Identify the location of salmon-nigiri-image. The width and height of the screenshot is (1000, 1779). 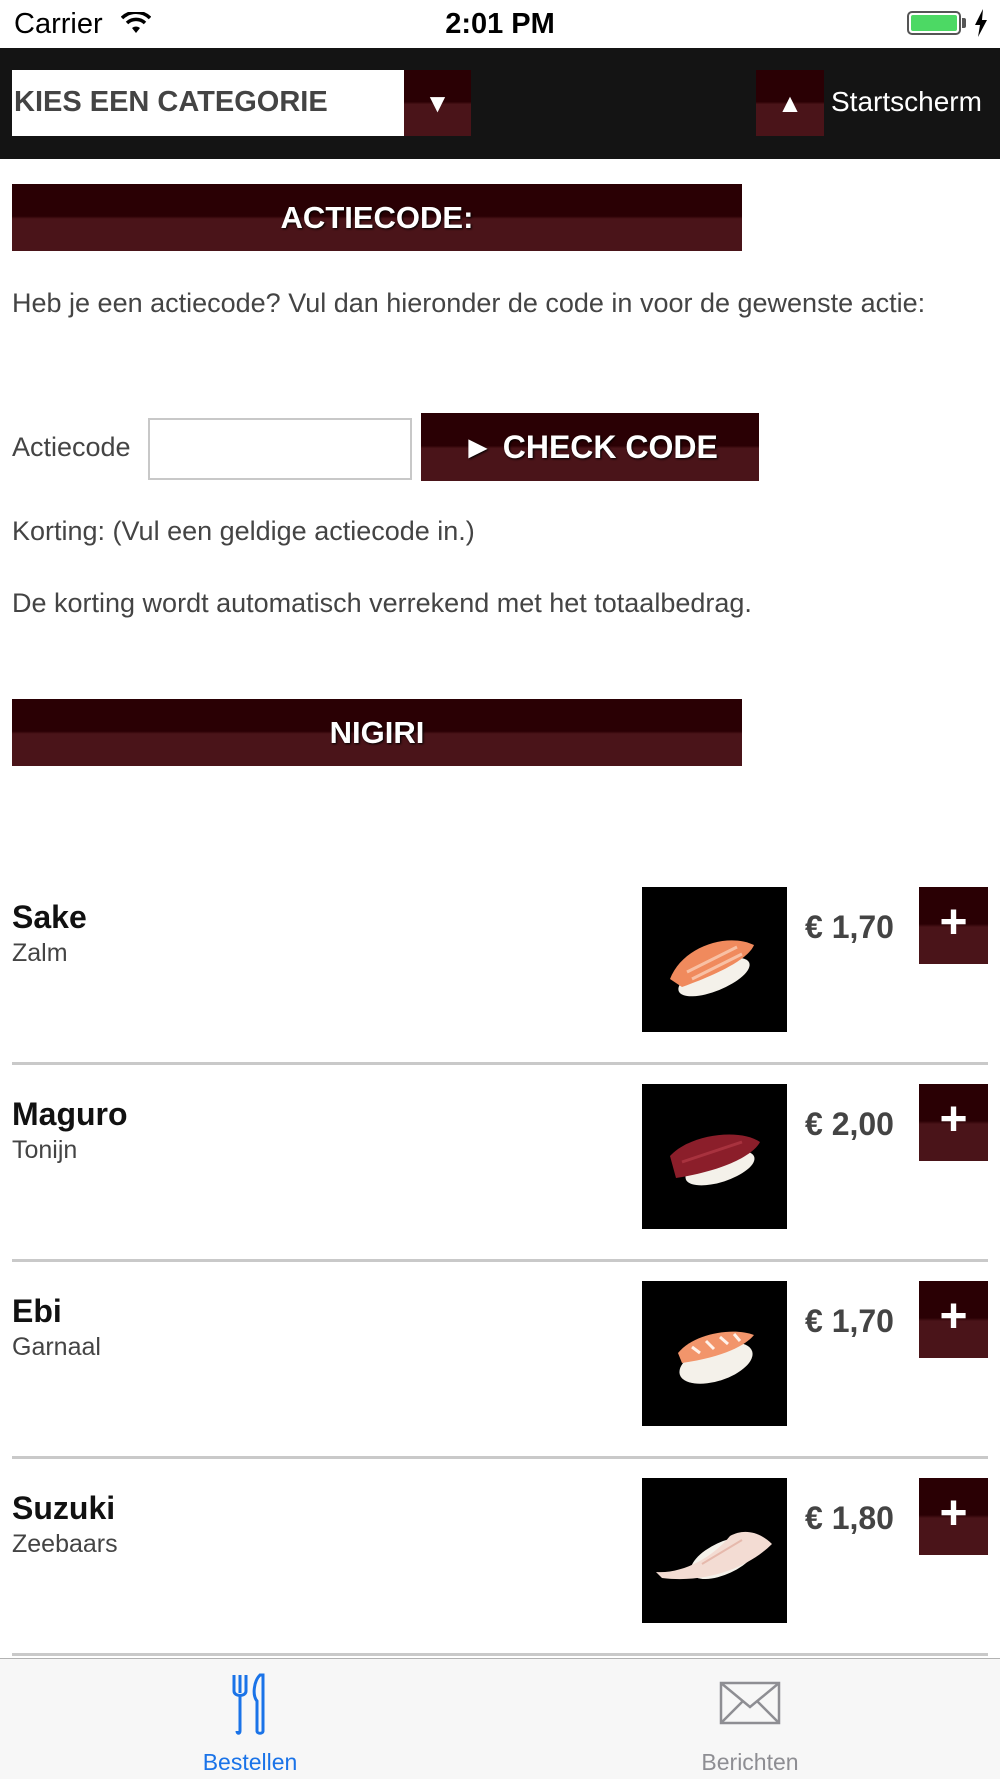
(714, 959).